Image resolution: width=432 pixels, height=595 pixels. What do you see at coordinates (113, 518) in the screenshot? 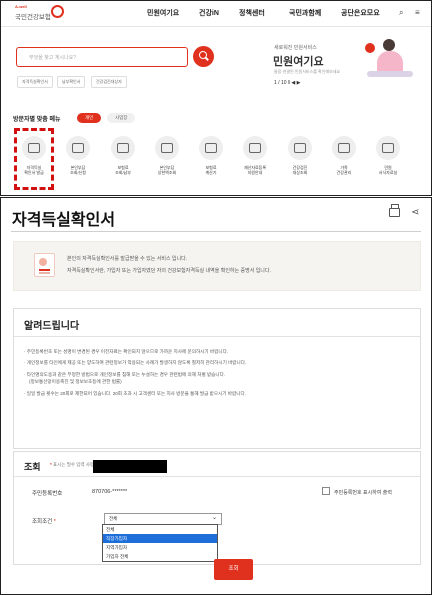
I see `select-value: 전체` at bounding box center [113, 518].